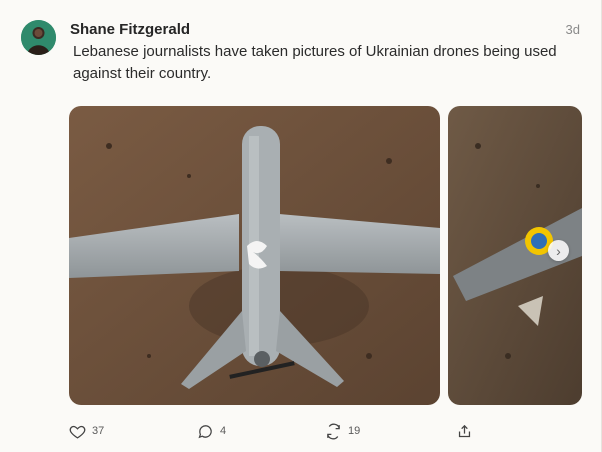  I want to click on repost-count: 19, so click(354, 431).